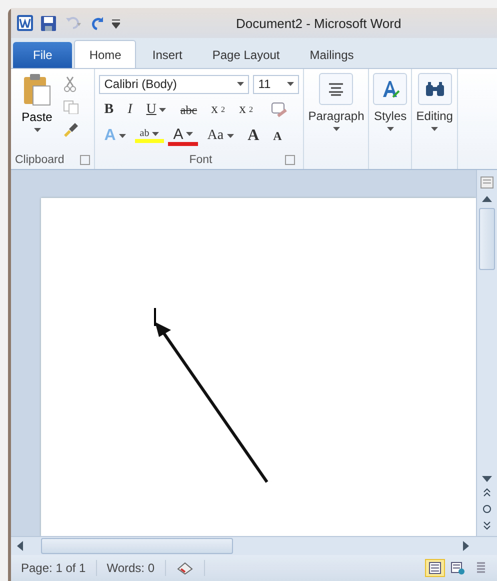 This screenshot has height=581, width=497. Describe the element at coordinates (487, 479) in the screenshot. I see `scroll-down-icon` at that location.